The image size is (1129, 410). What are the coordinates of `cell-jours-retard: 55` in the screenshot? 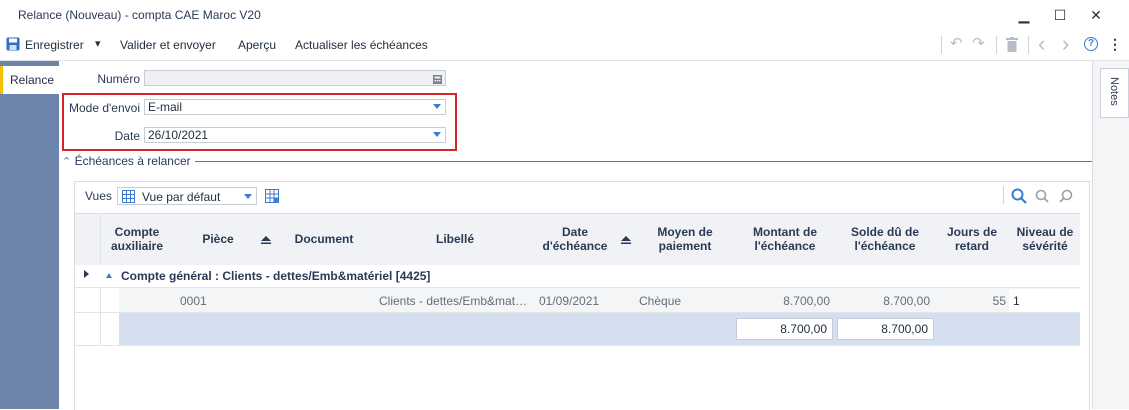 It's located at (999, 301).